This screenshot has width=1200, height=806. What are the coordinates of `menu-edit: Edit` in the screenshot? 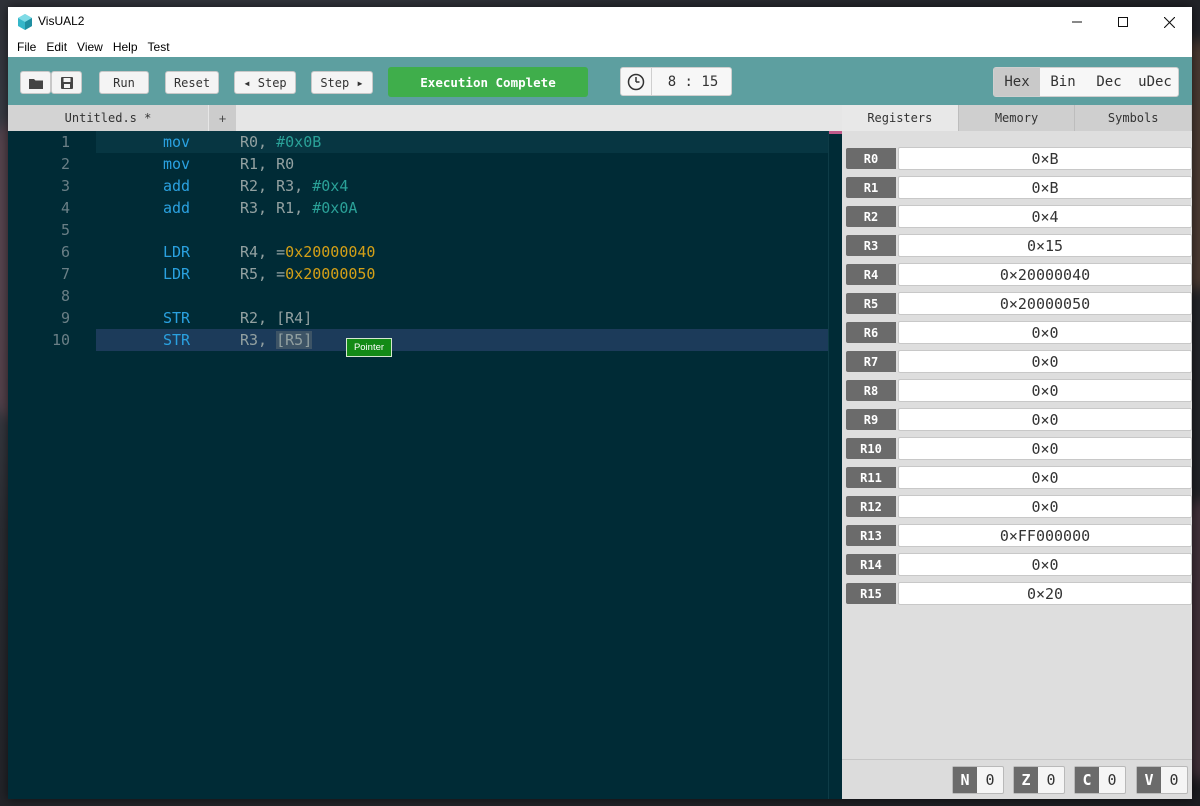 It's located at (56, 47).